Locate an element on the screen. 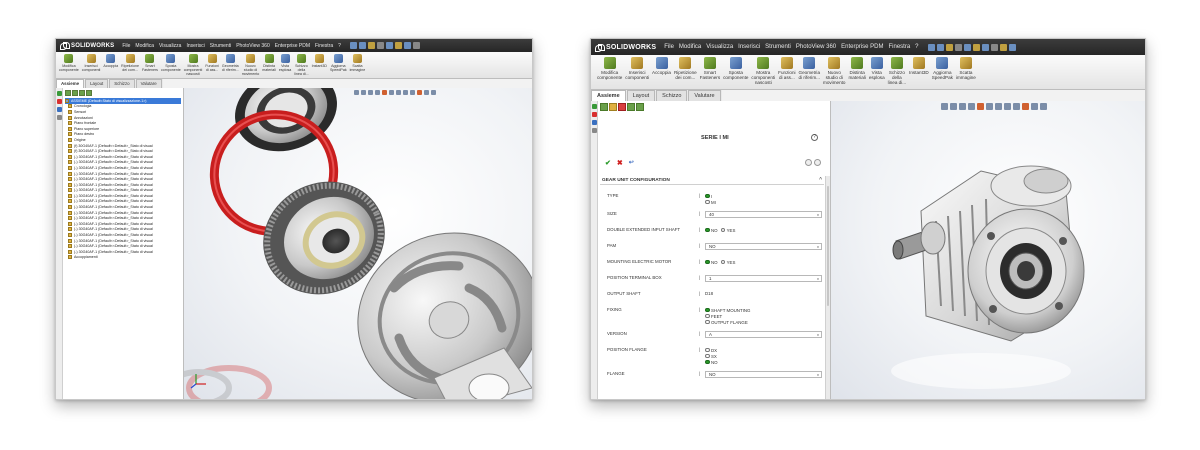 The width and height of the screenshot is (1200, 450). tree-item: Accoppiamenti is located at coordinates (123, 258).